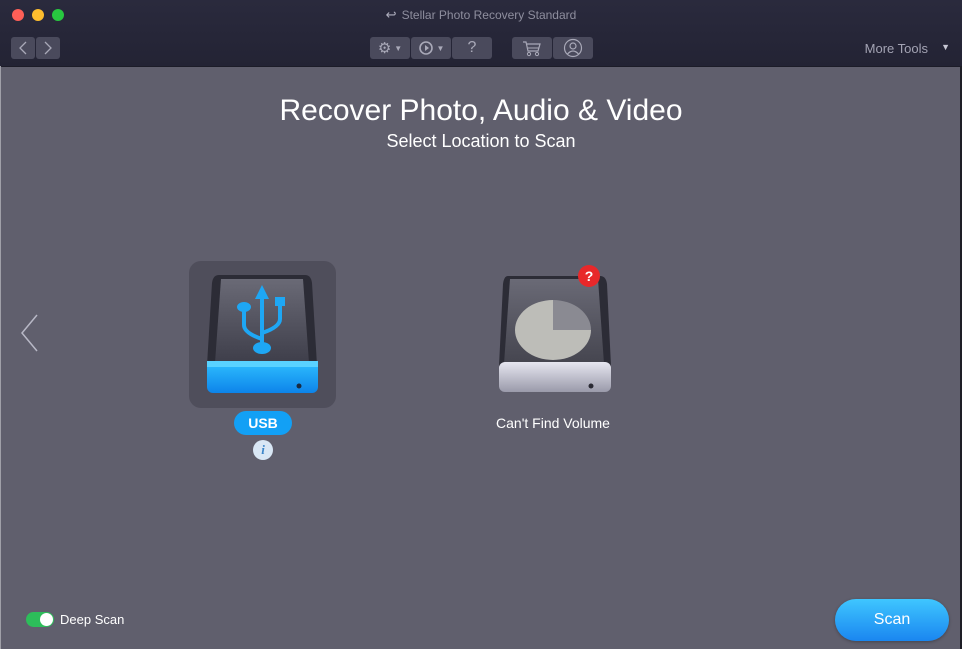  I want to click on drive-usb, so click(262, 334).